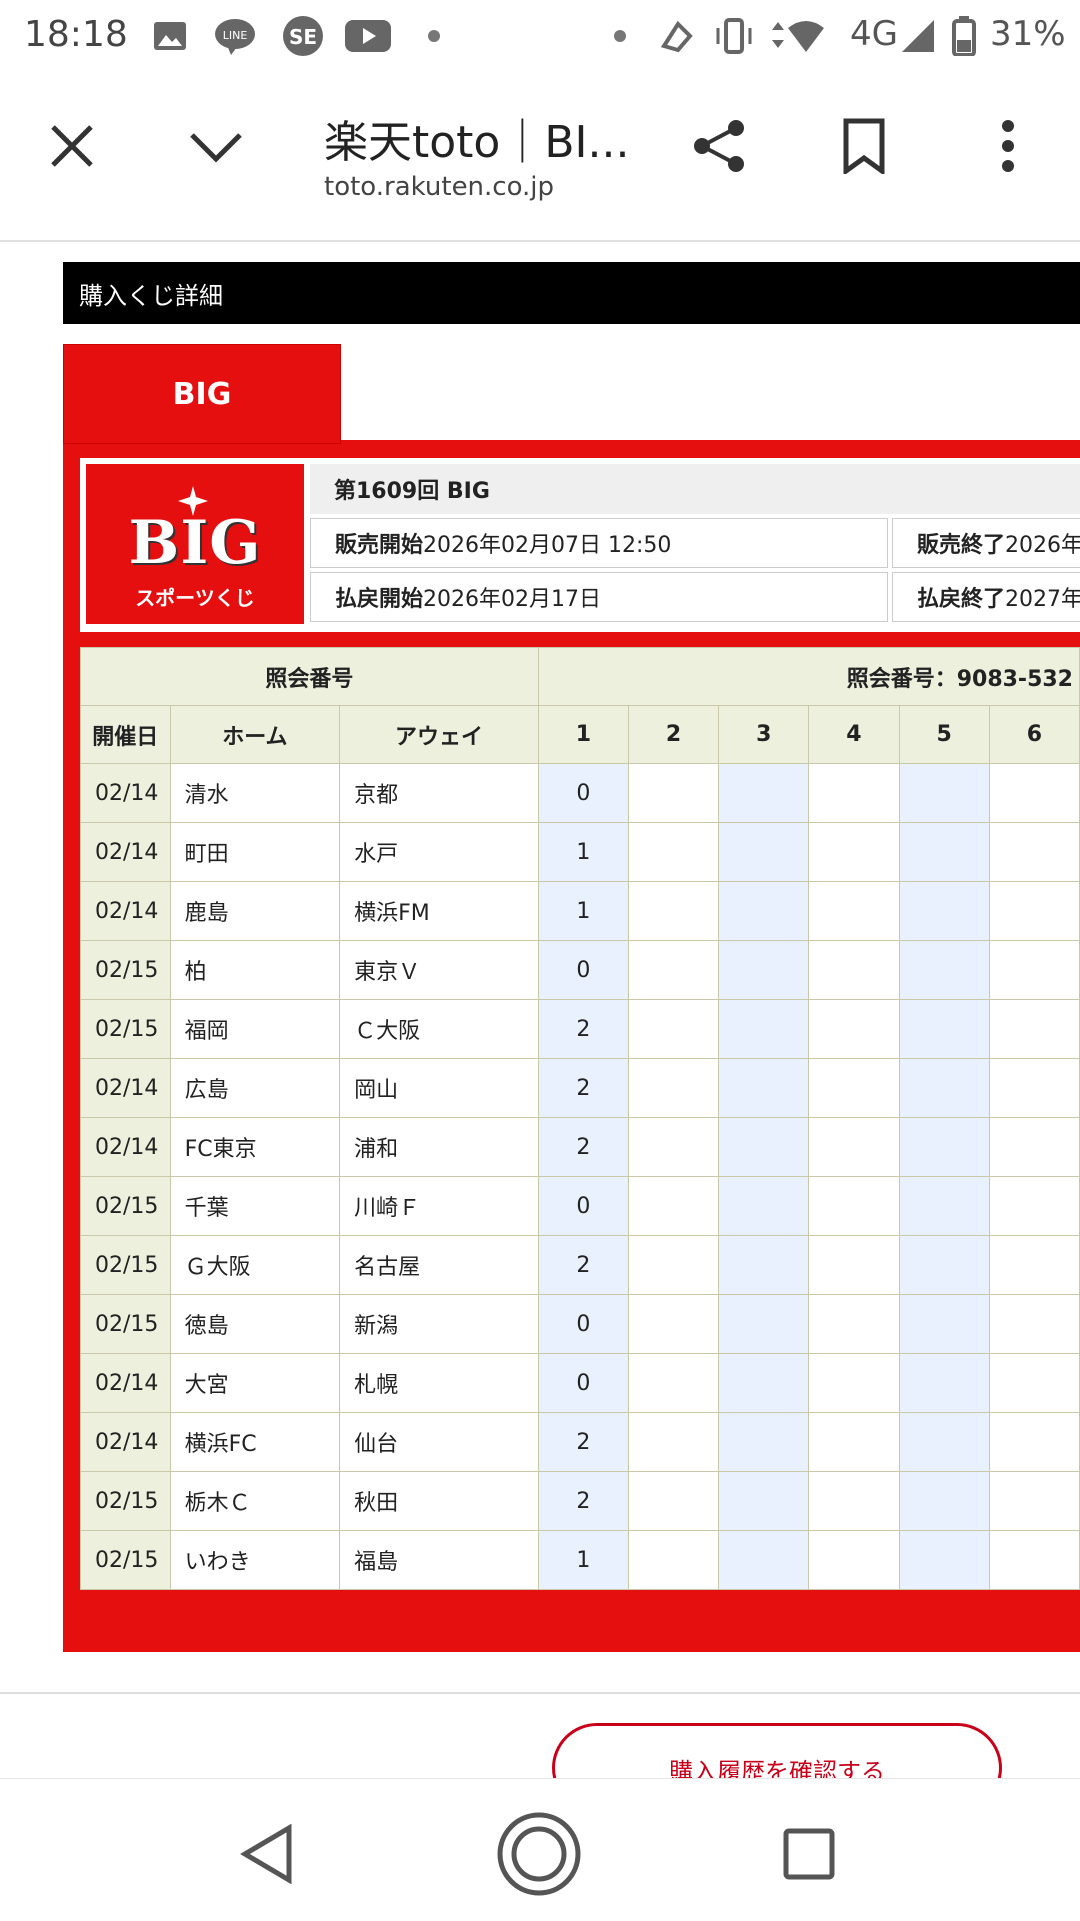 The height and width of the screenshot is (1921, 1080). I want to click on close-icon, so click(72, 146).